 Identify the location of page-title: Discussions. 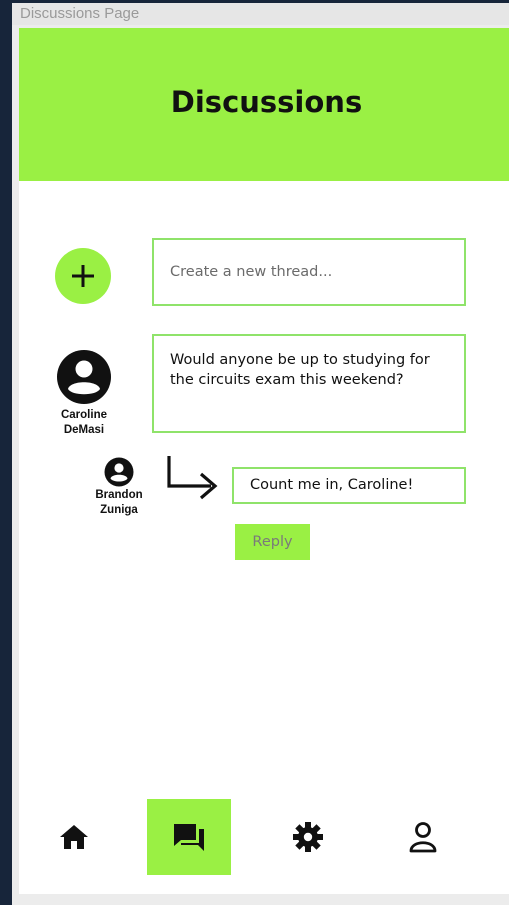
(266, 102).